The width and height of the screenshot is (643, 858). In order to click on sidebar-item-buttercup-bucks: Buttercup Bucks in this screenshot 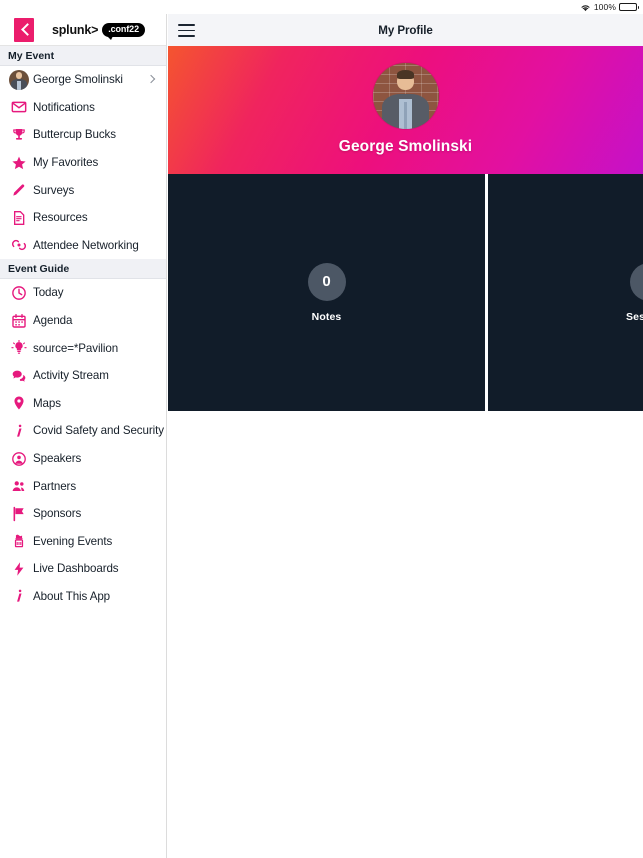, I will do `click(83, 135)`.